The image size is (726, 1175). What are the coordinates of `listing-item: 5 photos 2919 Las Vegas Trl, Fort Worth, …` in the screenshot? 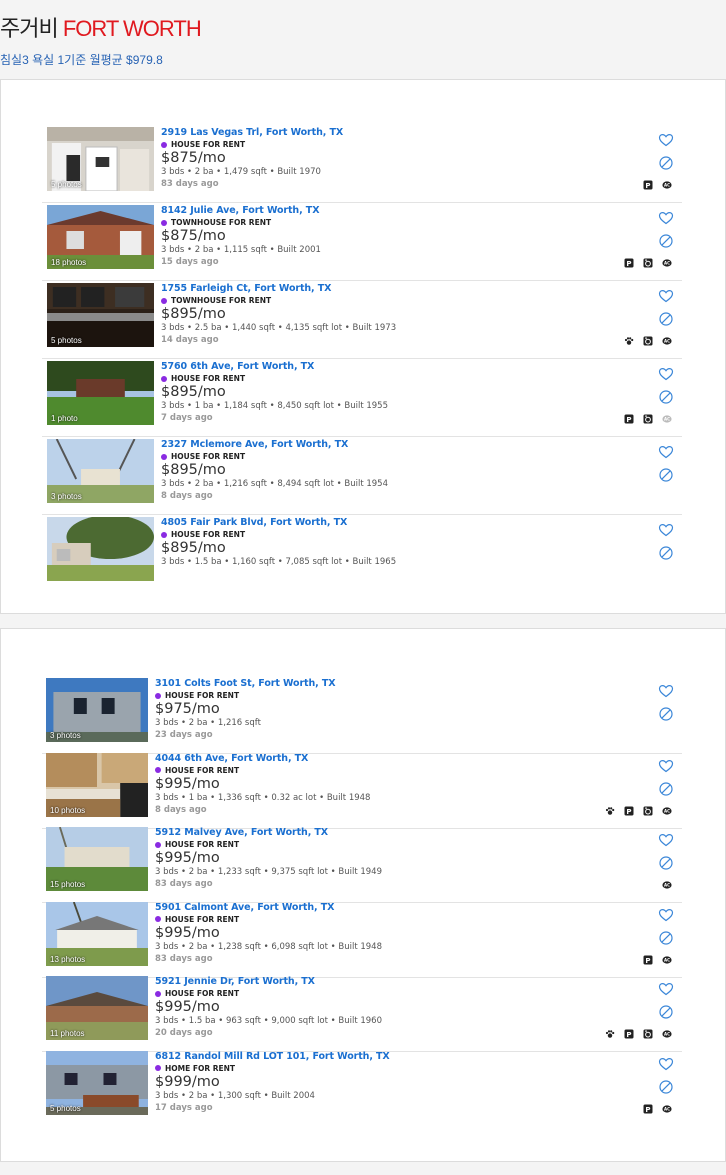 It's located at (362, 165).